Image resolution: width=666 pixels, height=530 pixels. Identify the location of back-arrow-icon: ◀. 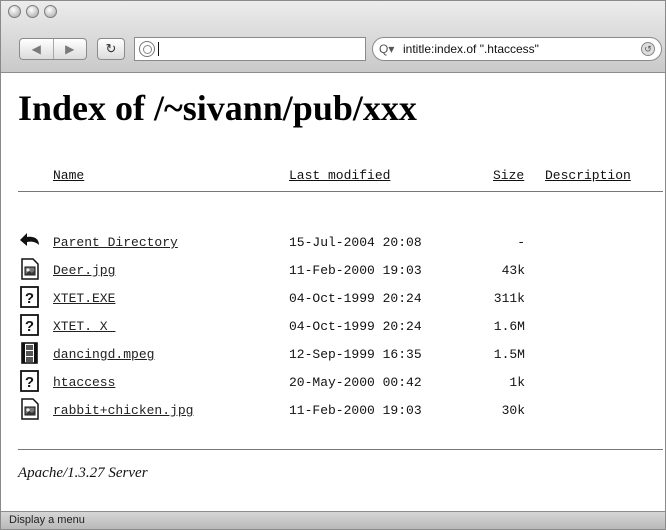
(36, 49).